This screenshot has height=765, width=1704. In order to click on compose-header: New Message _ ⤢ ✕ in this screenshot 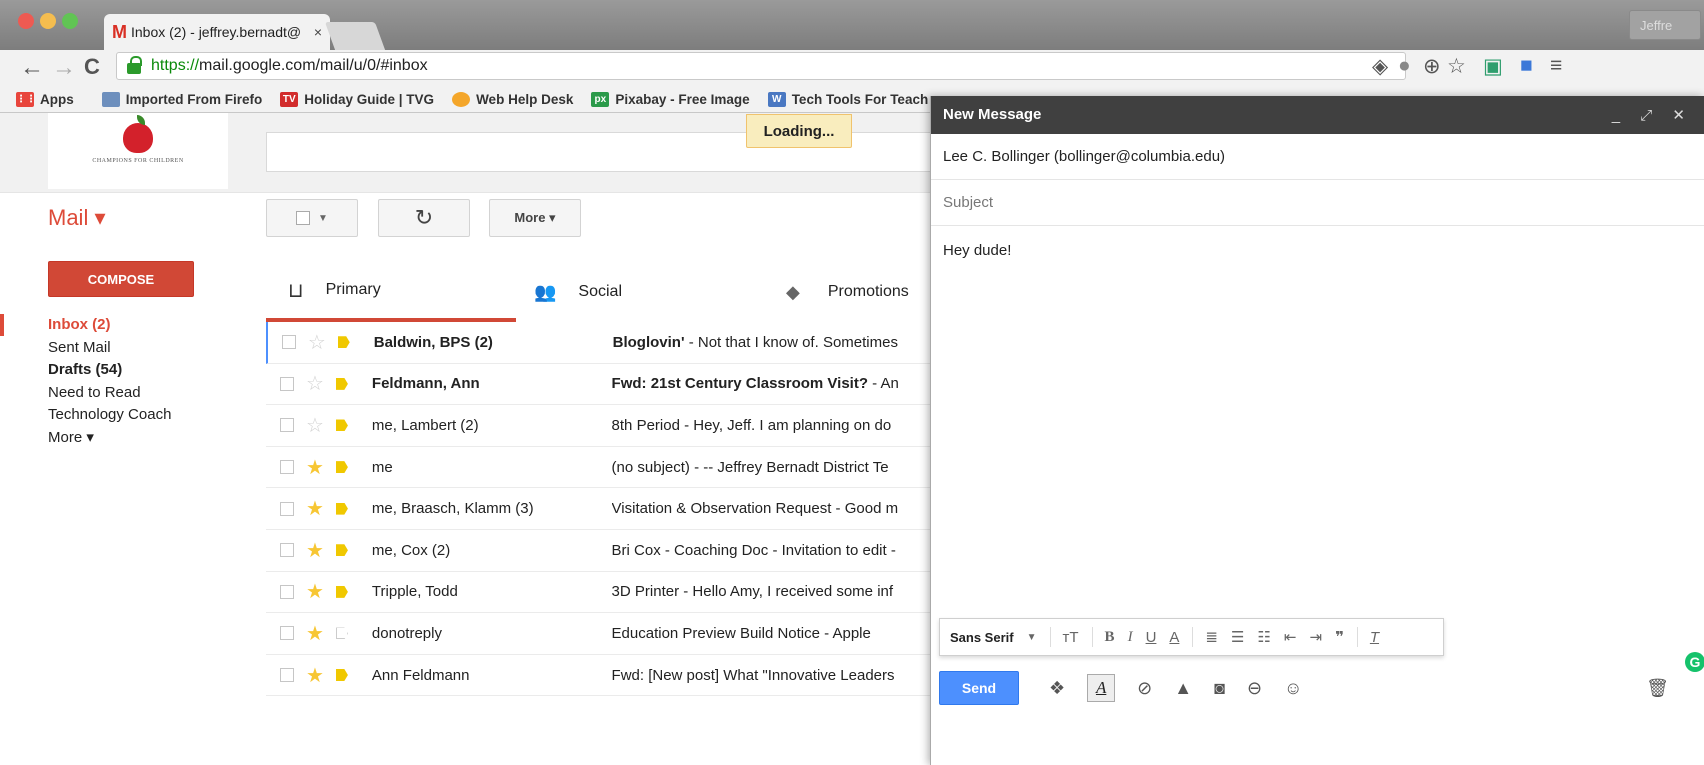, I will do `click(1317, 115)`.